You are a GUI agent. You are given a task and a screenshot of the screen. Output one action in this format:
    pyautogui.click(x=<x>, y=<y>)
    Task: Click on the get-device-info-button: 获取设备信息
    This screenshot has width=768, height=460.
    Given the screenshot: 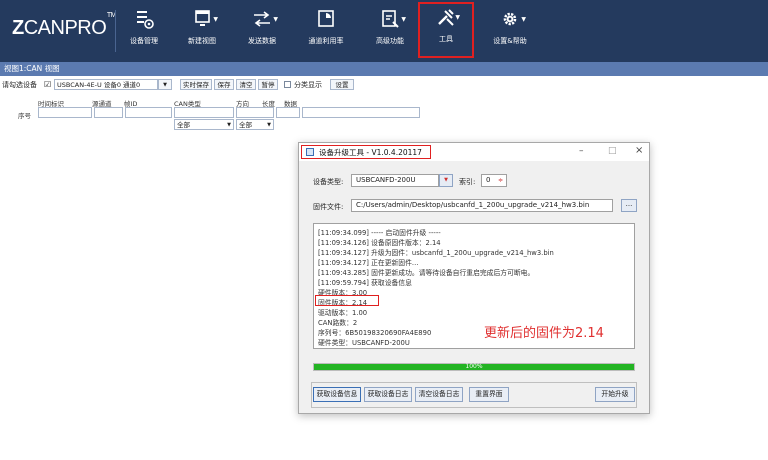 What is the action you would take?
    pyautogui.click(x=337, y=394)
    